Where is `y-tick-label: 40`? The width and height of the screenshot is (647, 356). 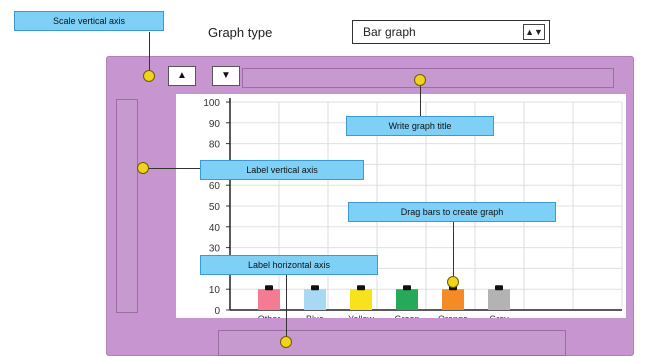
y-tick-label: 40 is located at coordinates (215, 228).